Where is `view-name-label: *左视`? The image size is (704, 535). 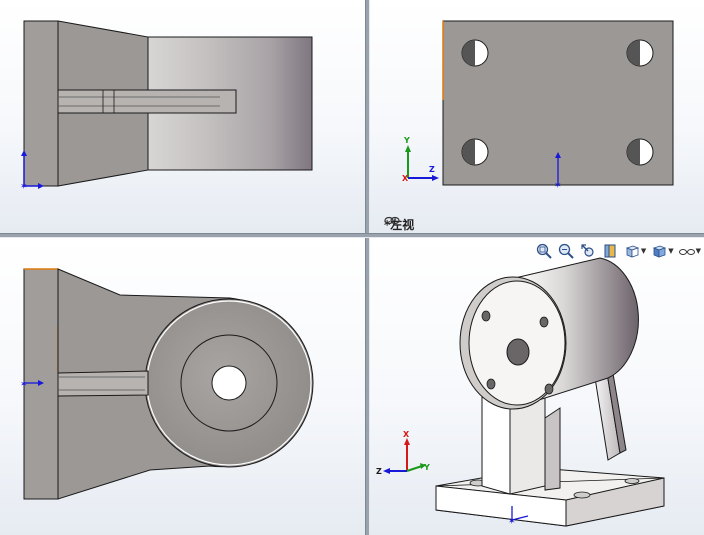 view-name-label: *左视 is located at coordinates (399, 224).